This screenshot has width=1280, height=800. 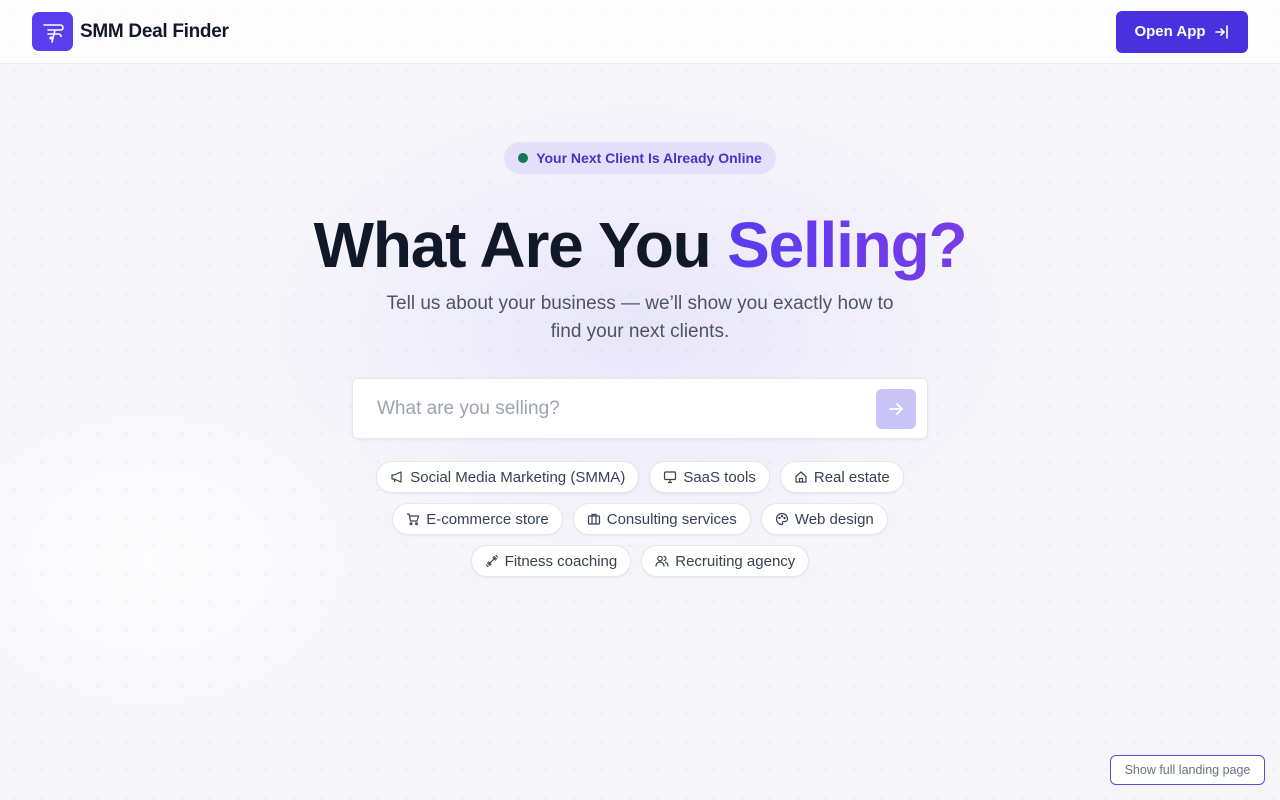 I want to click on chip-label: Consulting services, so click(x=671, y=519).